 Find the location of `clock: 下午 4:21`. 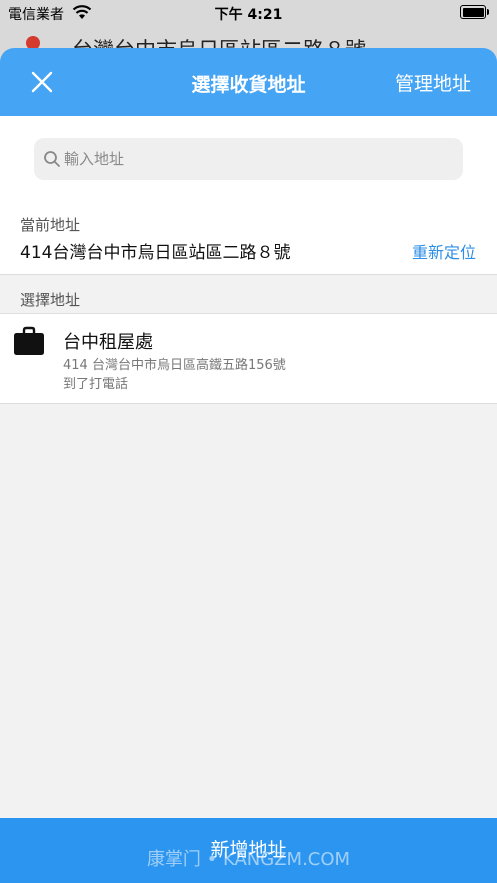

clock: 下午 4:21 is located at coordinates (248, 15).